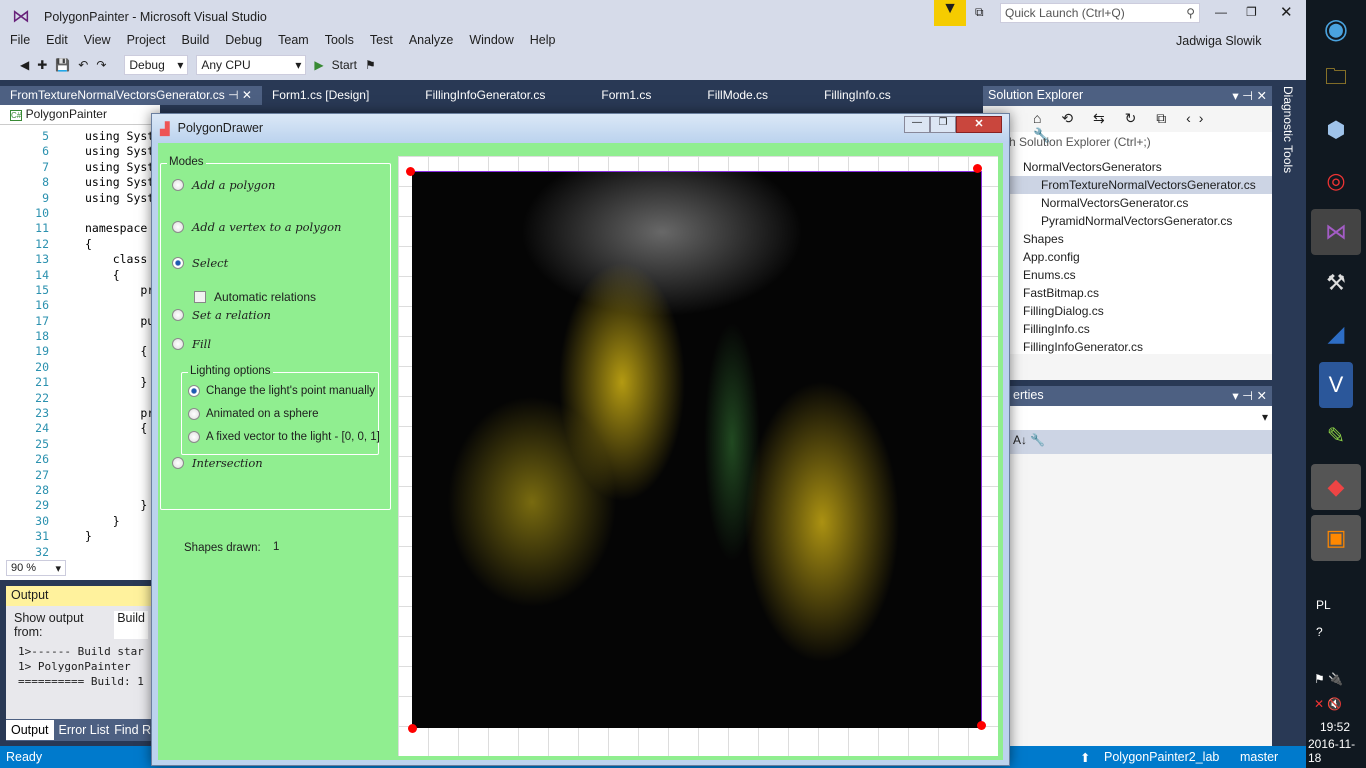  Describe the element at coordinates (80, 552) in the screenshot. I see `code-line: 32` at that location.